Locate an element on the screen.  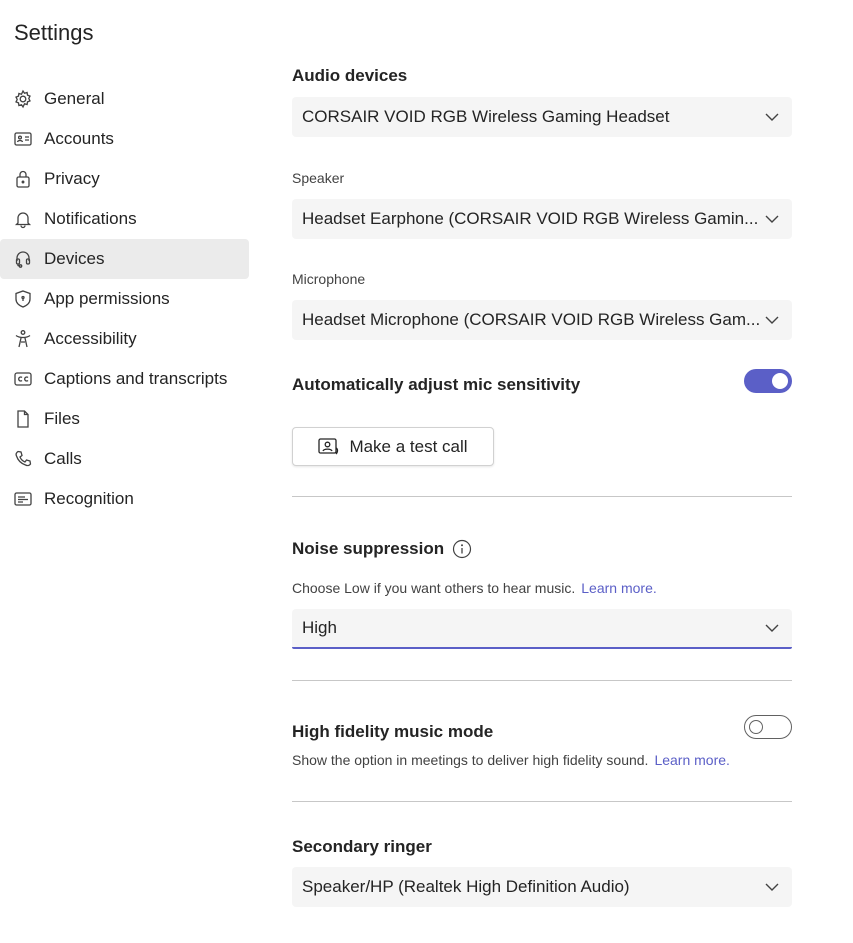
sidebar-item-label: General is located at coordinates (74, 98).